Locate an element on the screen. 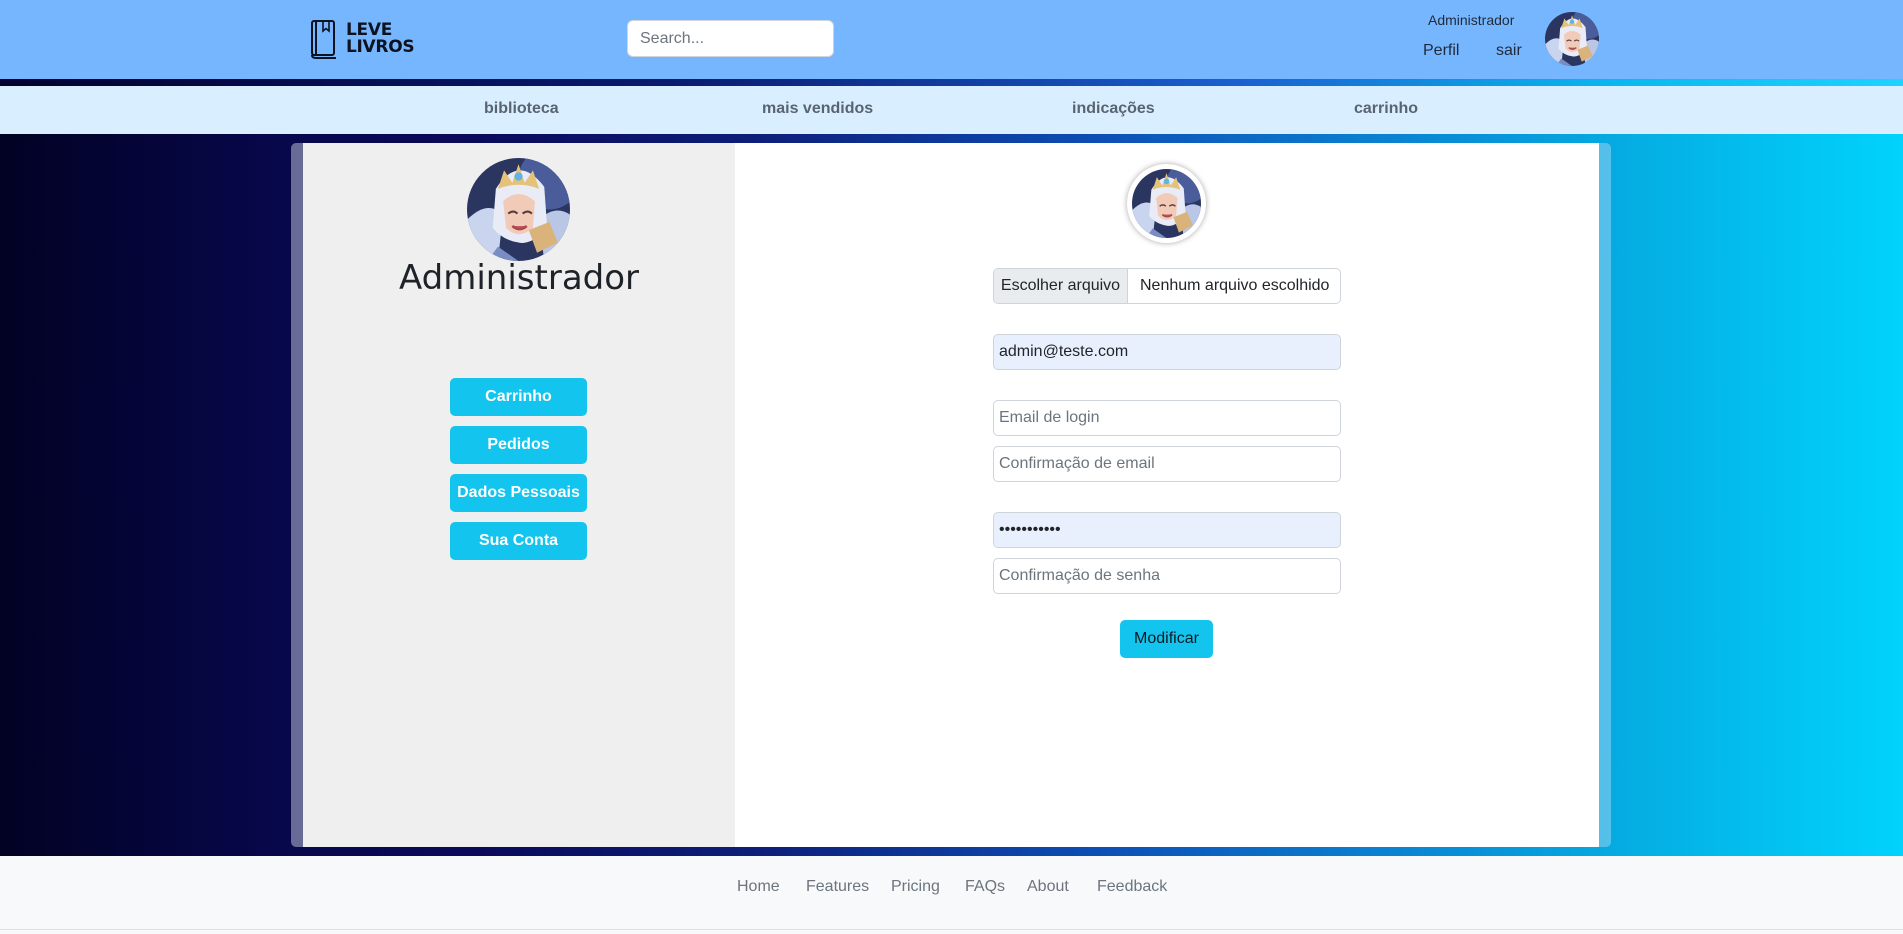 Image resolution: width=1903 pixels, height=934 pixels. current-email-field is located at coordinates (1167, 352).